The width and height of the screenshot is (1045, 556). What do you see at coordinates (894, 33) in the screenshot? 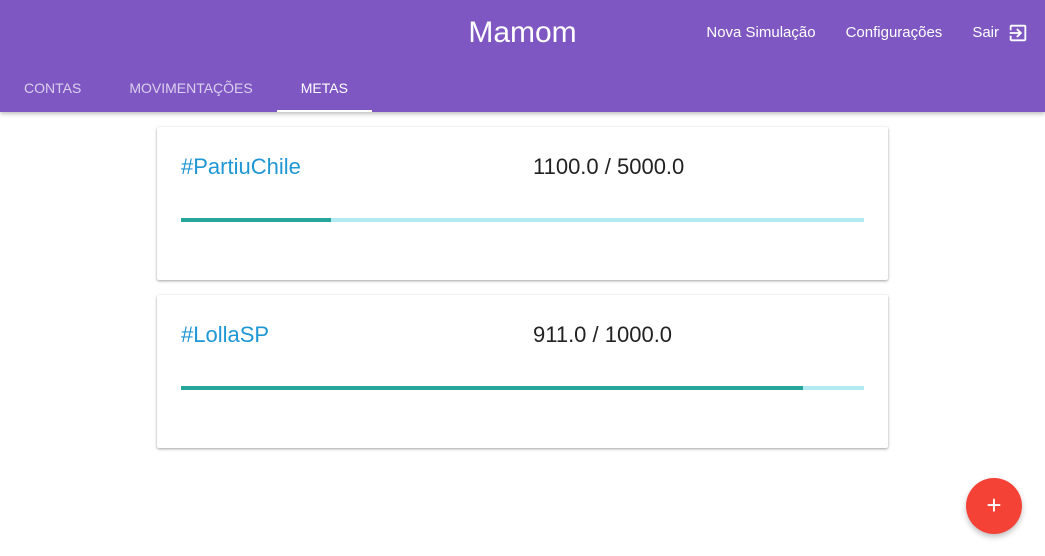
I see `settings-link: Configurações` at bounding box center [894, 33].